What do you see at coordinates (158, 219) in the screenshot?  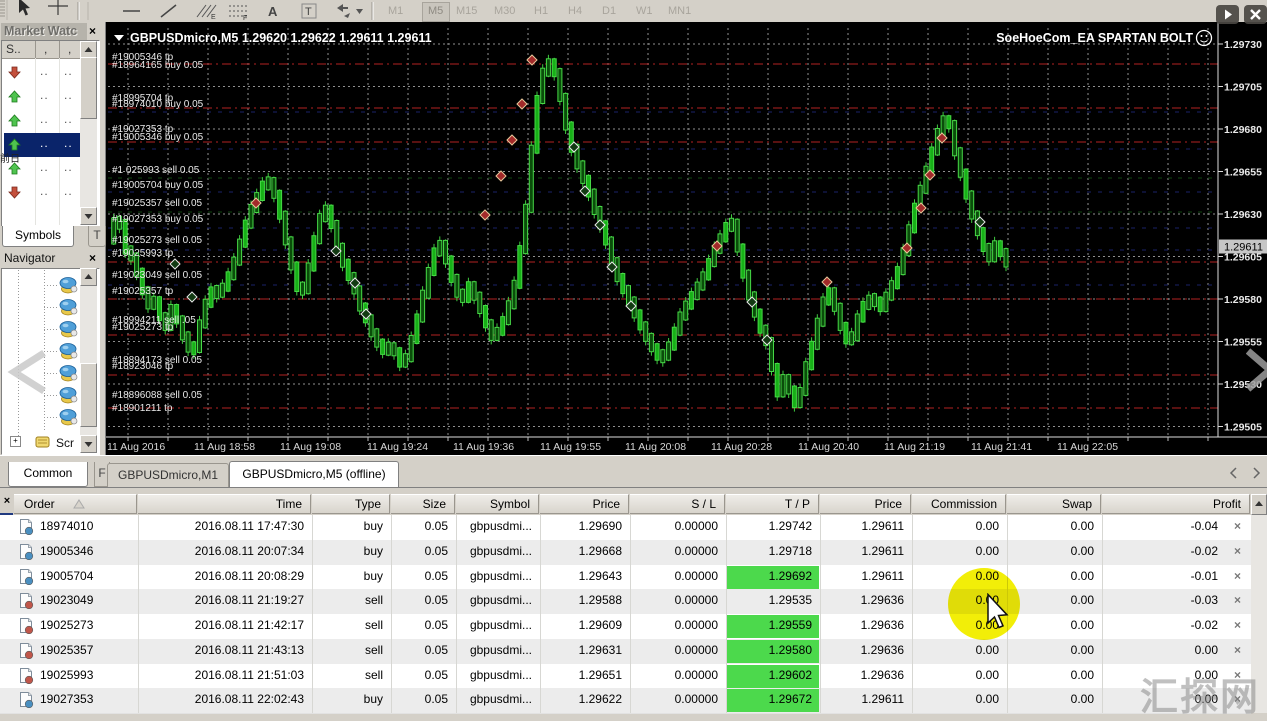 I see `svg-text: #19027353 buy 0.05` at bounding box center [158, 219].